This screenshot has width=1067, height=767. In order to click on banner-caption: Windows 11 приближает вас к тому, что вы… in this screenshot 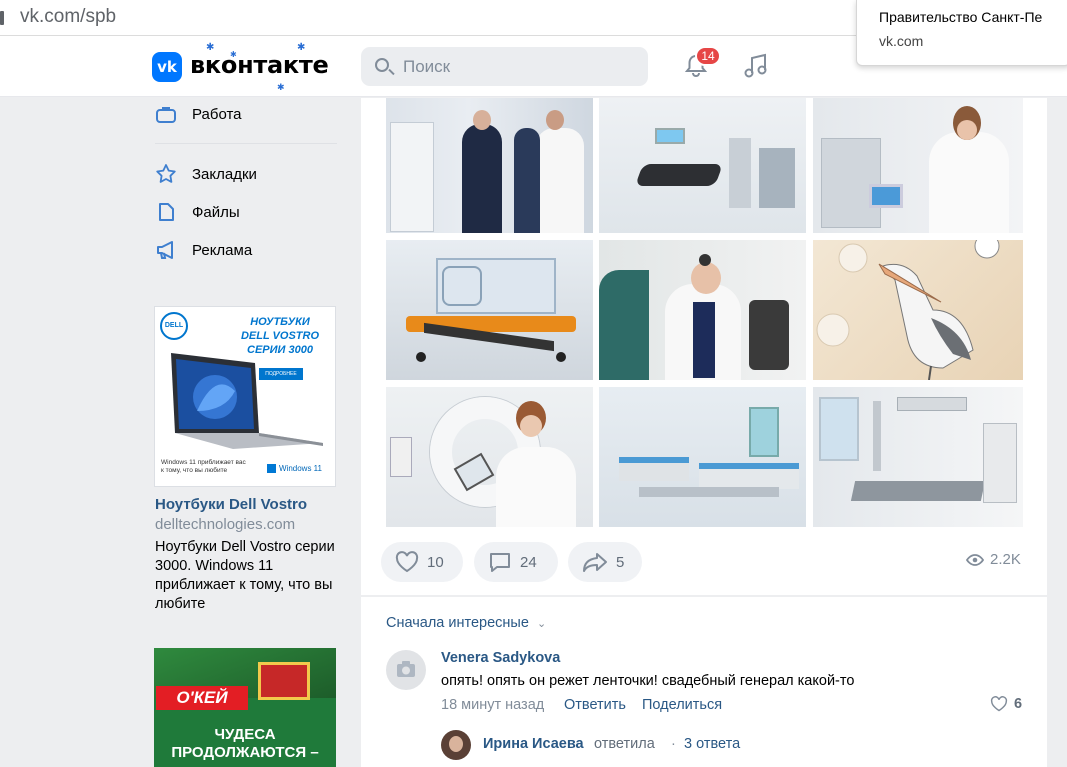, I will do `click(203, 466)`.